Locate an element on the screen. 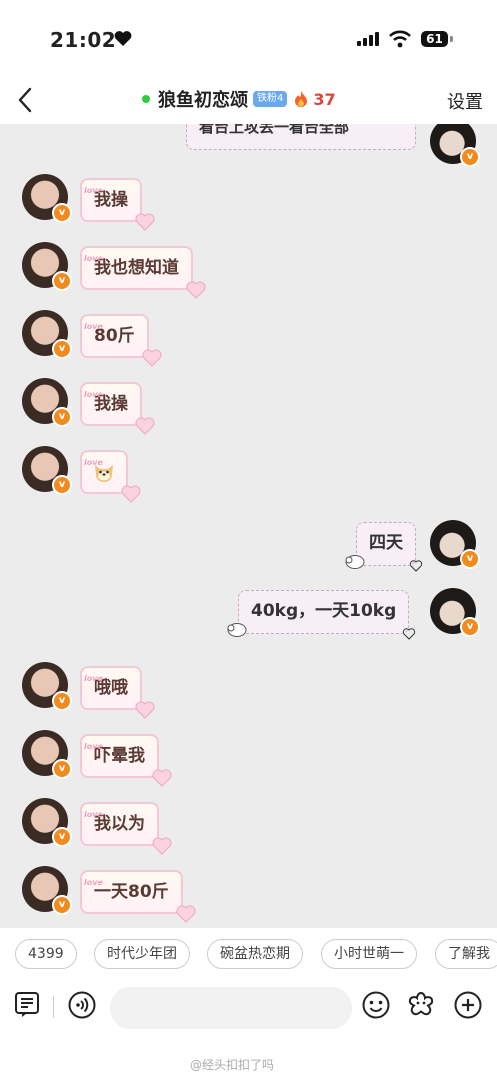 Image resolution: width=497 pixels, height=1080 pixels. divider is located at coordinates (53, 1007).